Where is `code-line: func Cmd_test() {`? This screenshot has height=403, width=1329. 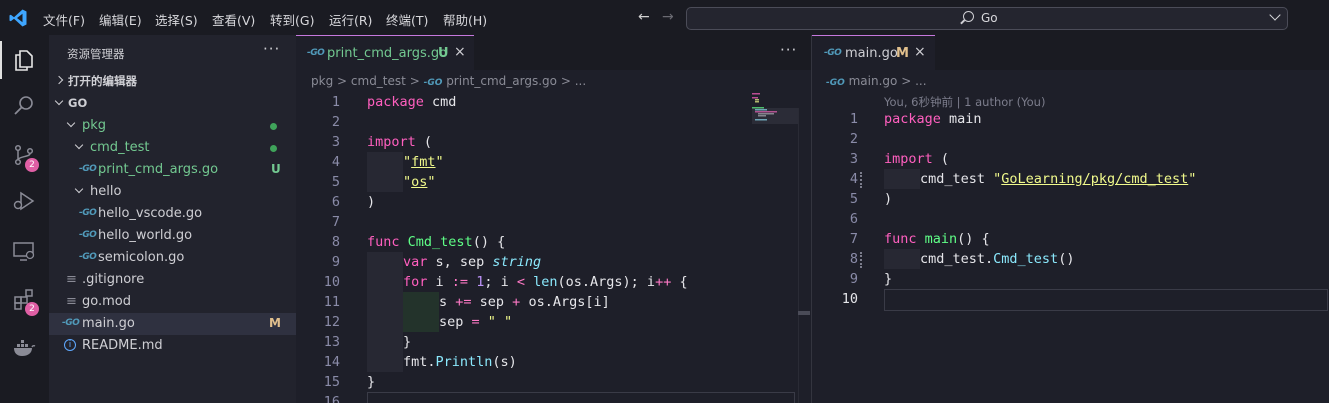 code-line: func Cmd_test() { is located at coordinates (527, 242).